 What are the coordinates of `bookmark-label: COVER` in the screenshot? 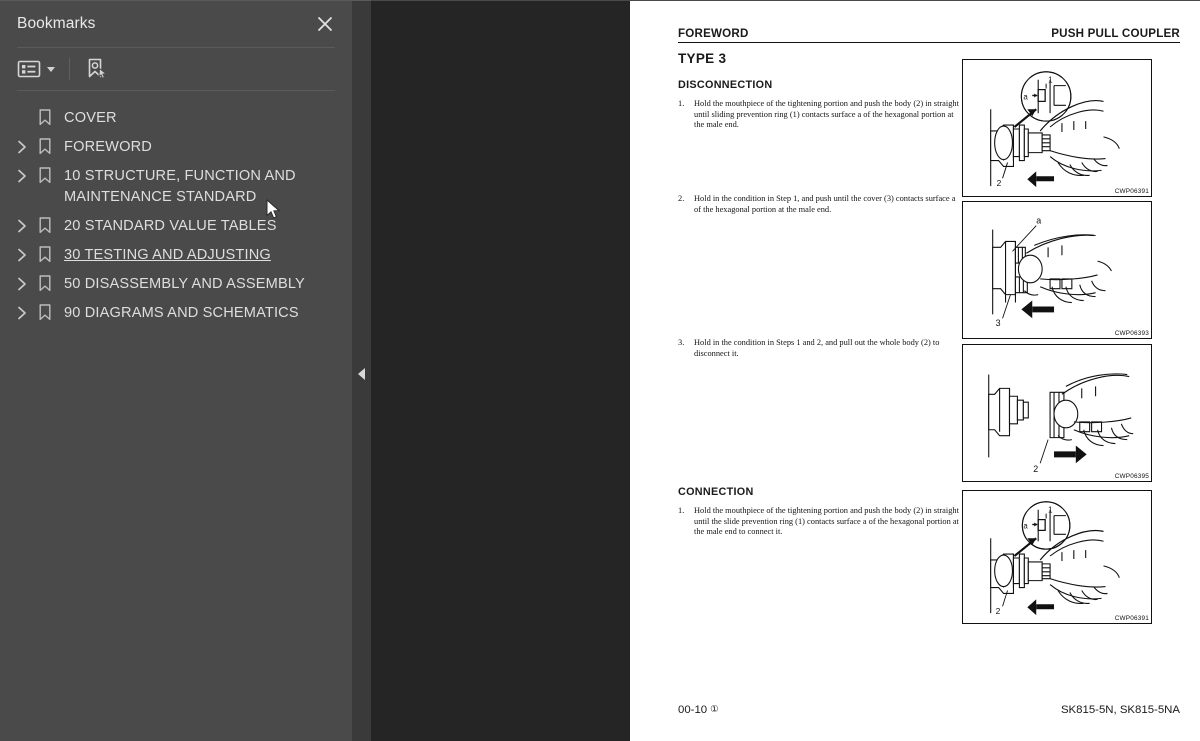 It's located at (90, 118).